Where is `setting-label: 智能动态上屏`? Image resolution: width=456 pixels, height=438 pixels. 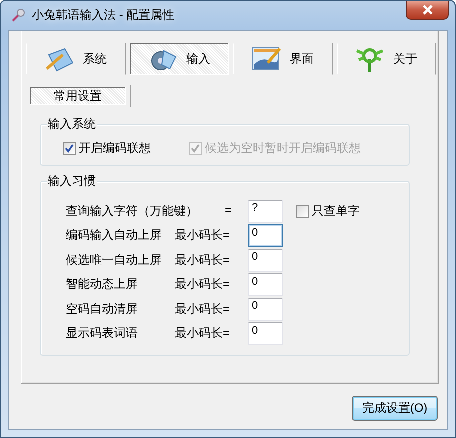 setting-label: 智能动态上屏 is located at coordinates (102, 285).